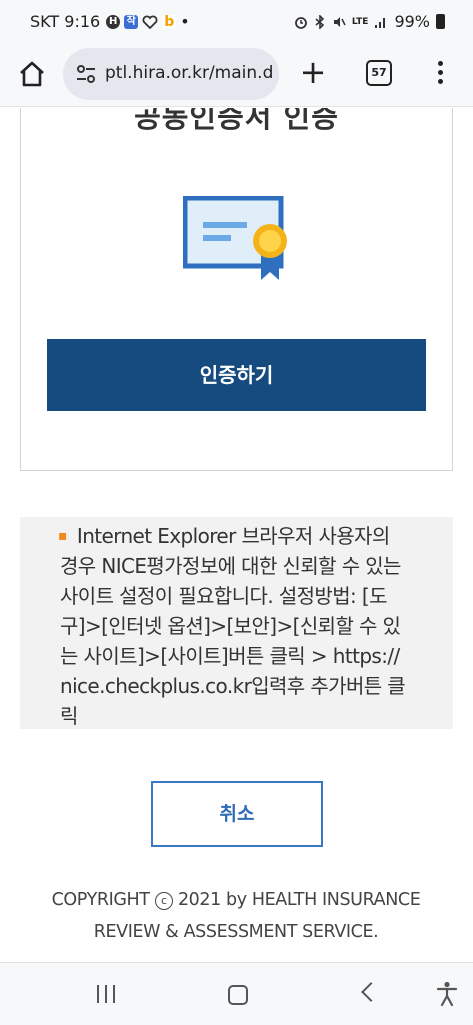  Describe the element at coordinates (371, 992) in the screenshot. I see `back-icon` at that location.